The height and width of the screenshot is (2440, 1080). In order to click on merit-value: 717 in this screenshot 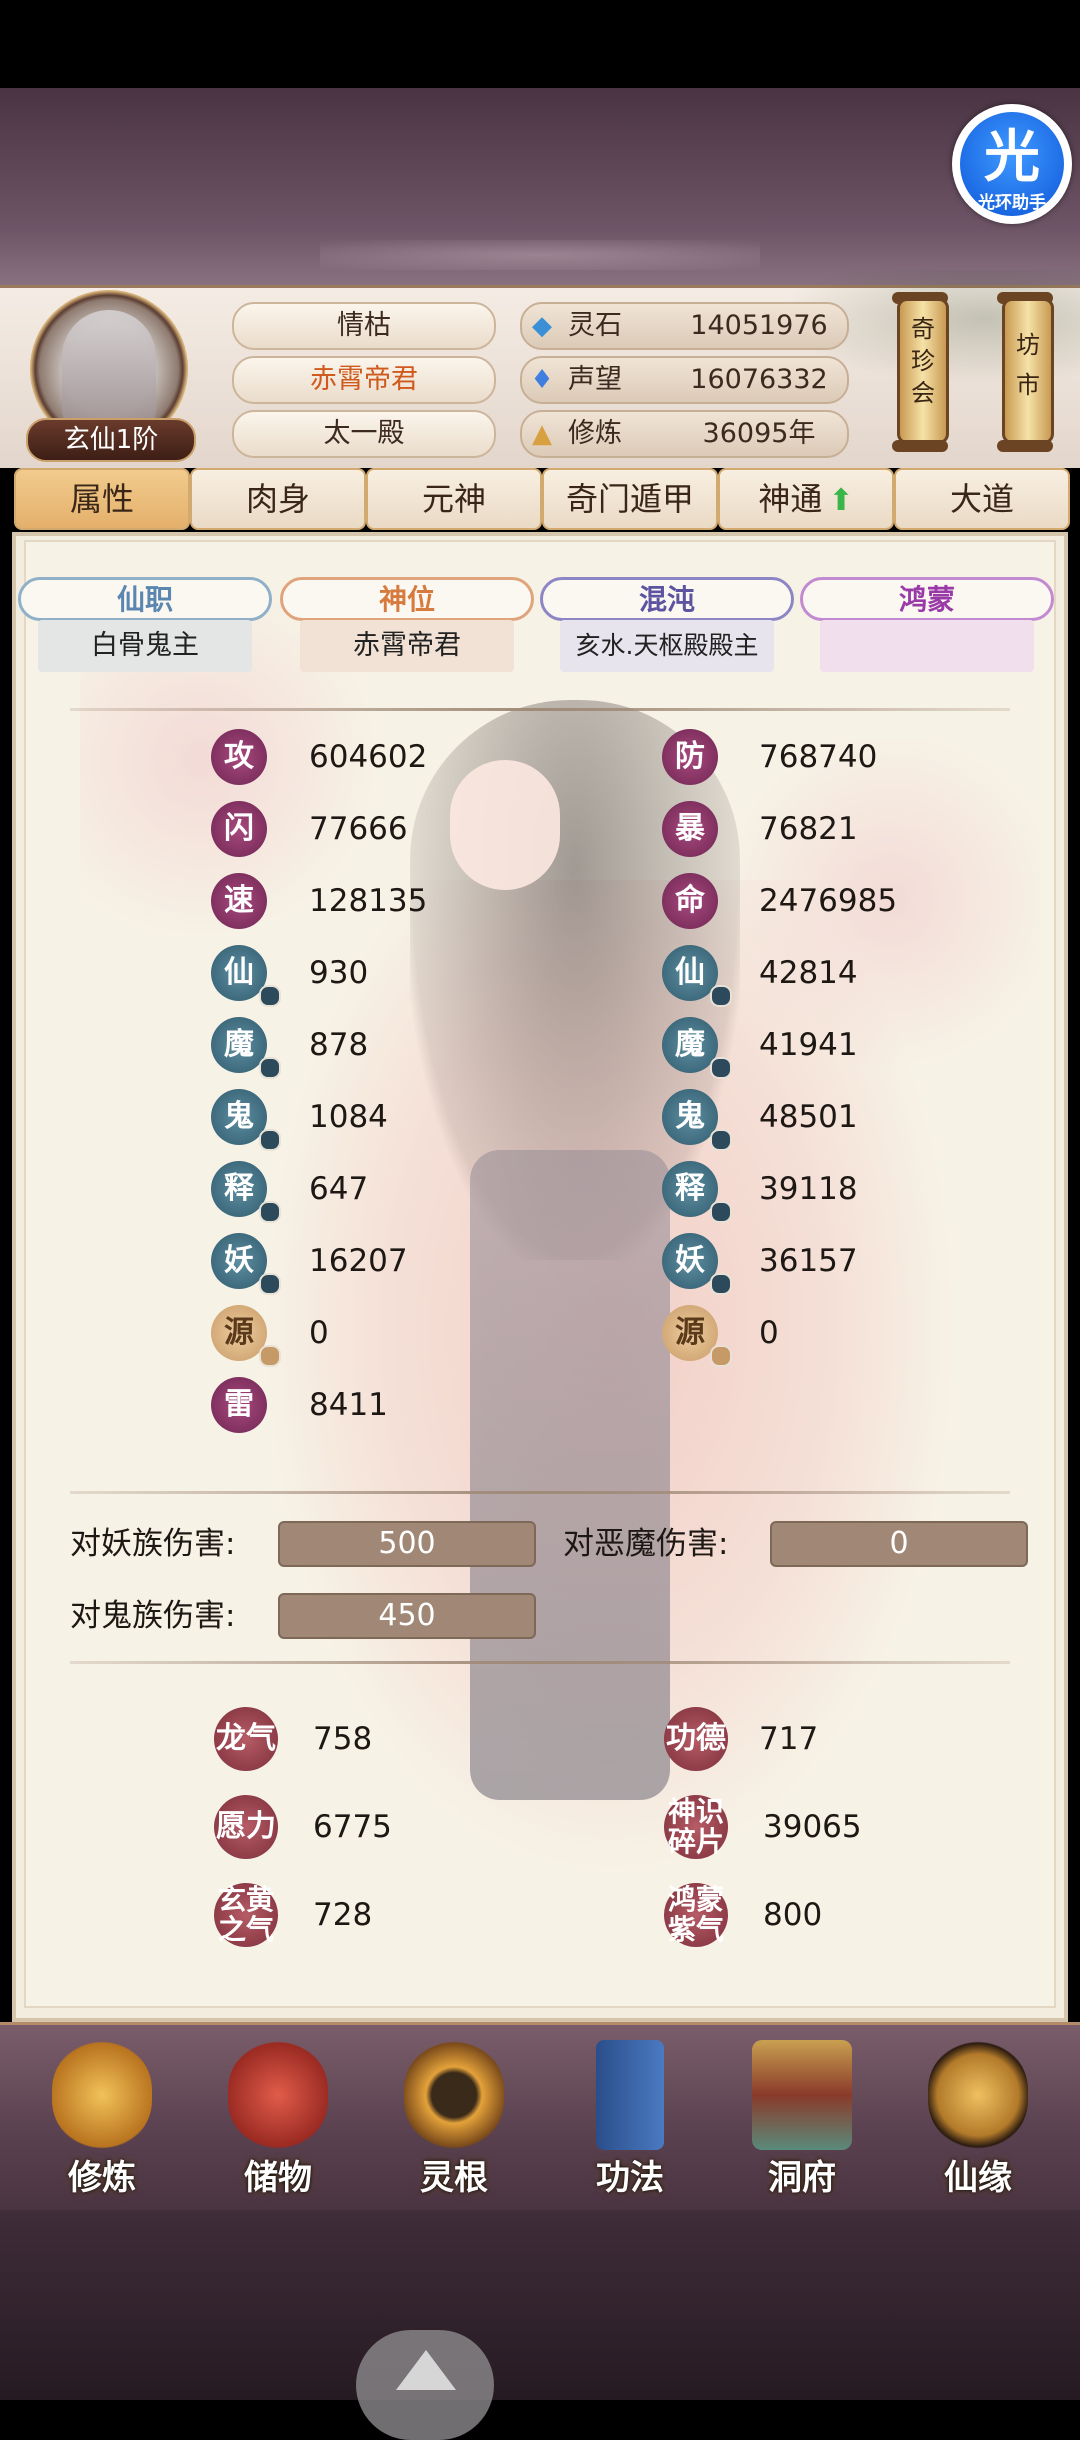, I will do `click(789, 1739)`.